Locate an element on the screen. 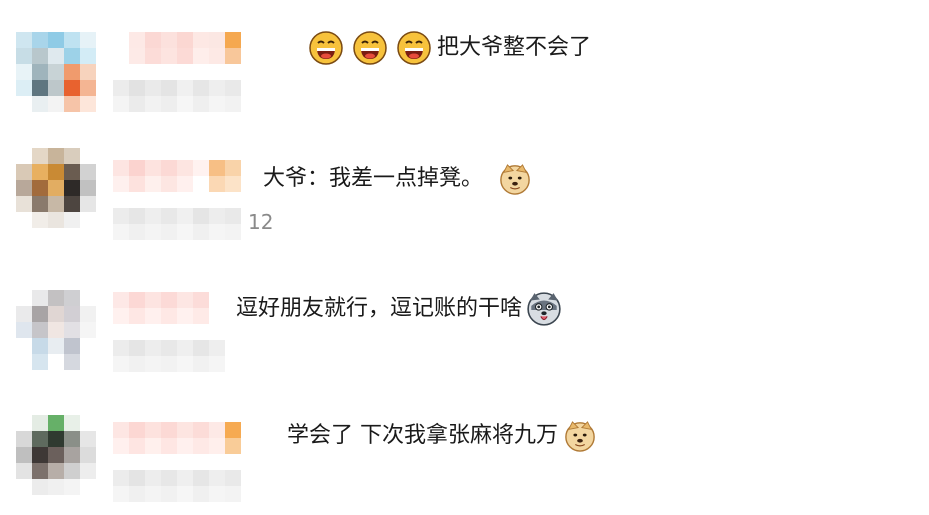  like-count: 12 is located at coordinates (260, 222).